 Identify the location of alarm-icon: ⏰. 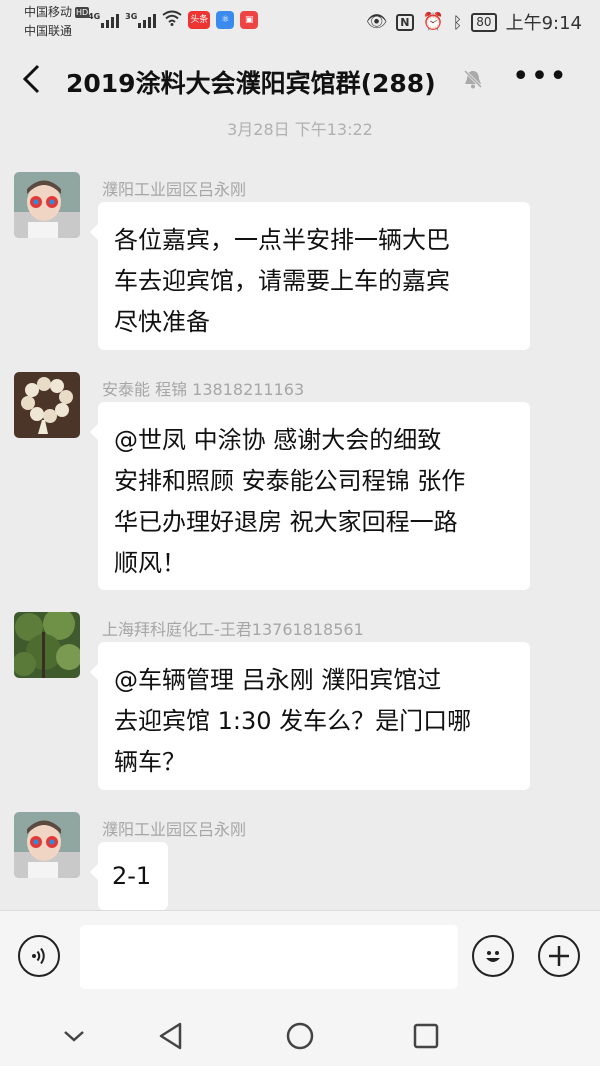
(433, 22).